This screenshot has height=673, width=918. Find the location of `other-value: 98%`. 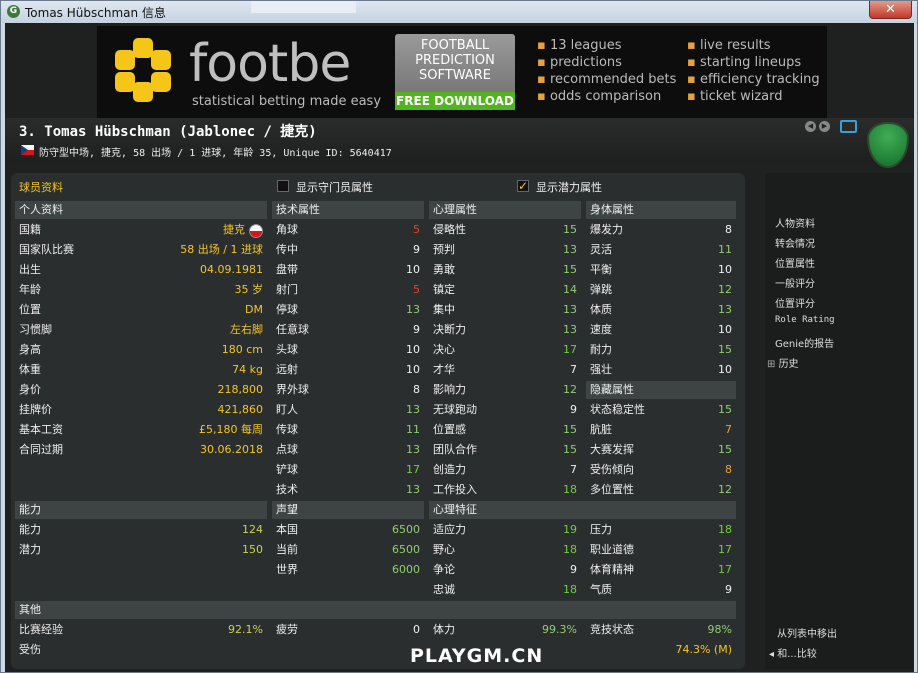

other-value: 98% is located at coordinates (719, 629).